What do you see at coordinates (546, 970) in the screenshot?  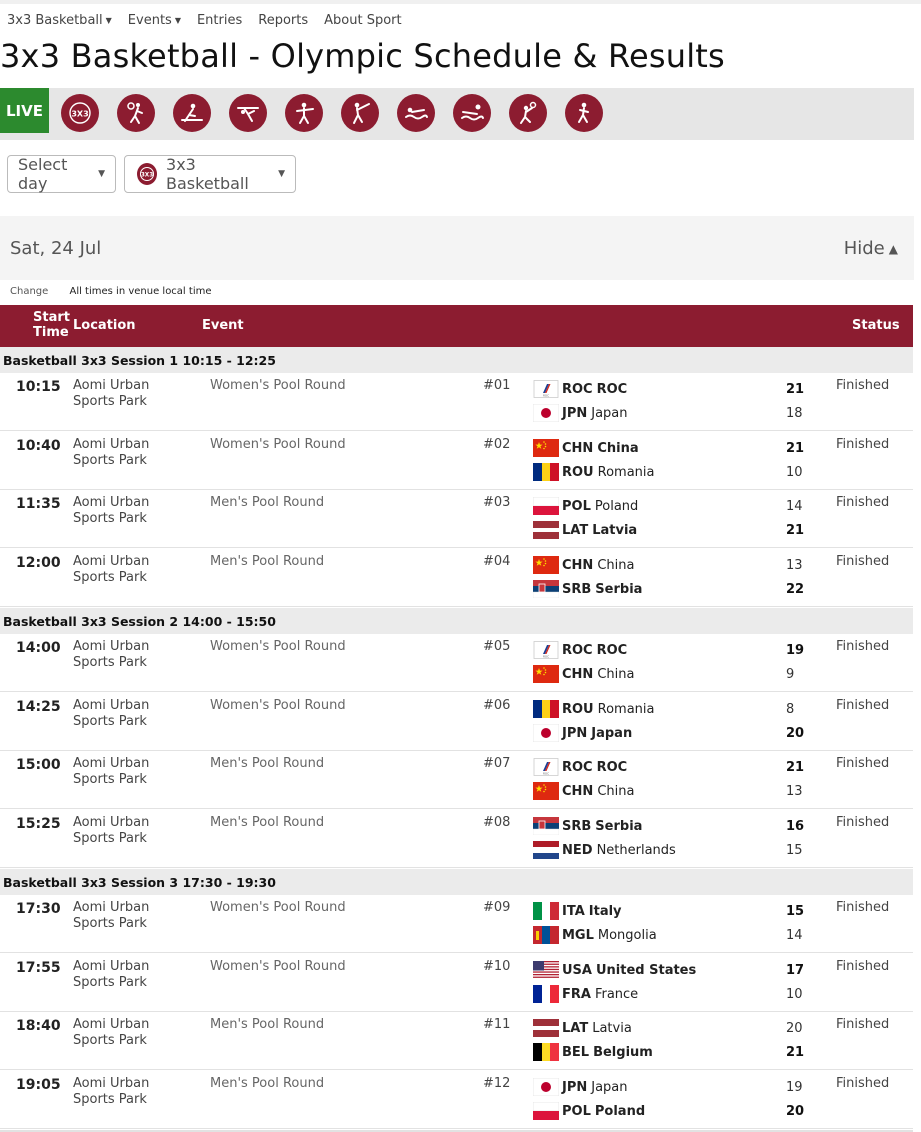 I see `flag-usa-icon` at bounding box center [546, 970].